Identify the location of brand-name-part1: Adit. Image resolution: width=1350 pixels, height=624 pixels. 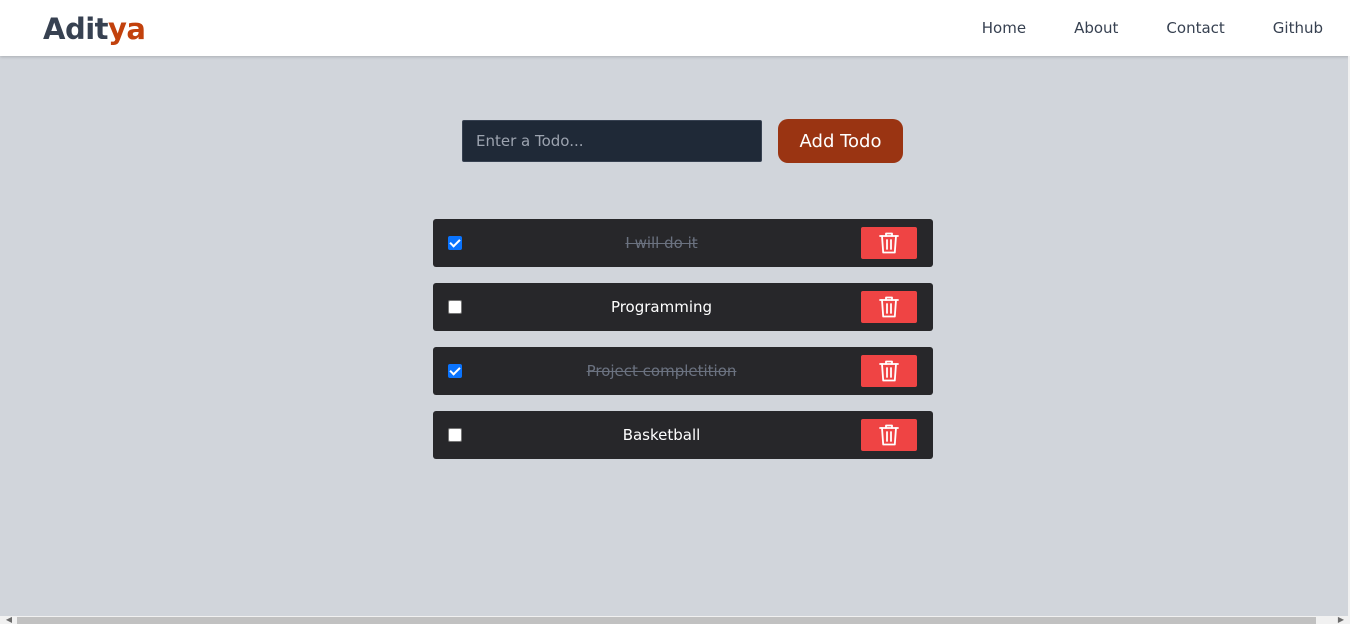
(76, 29).